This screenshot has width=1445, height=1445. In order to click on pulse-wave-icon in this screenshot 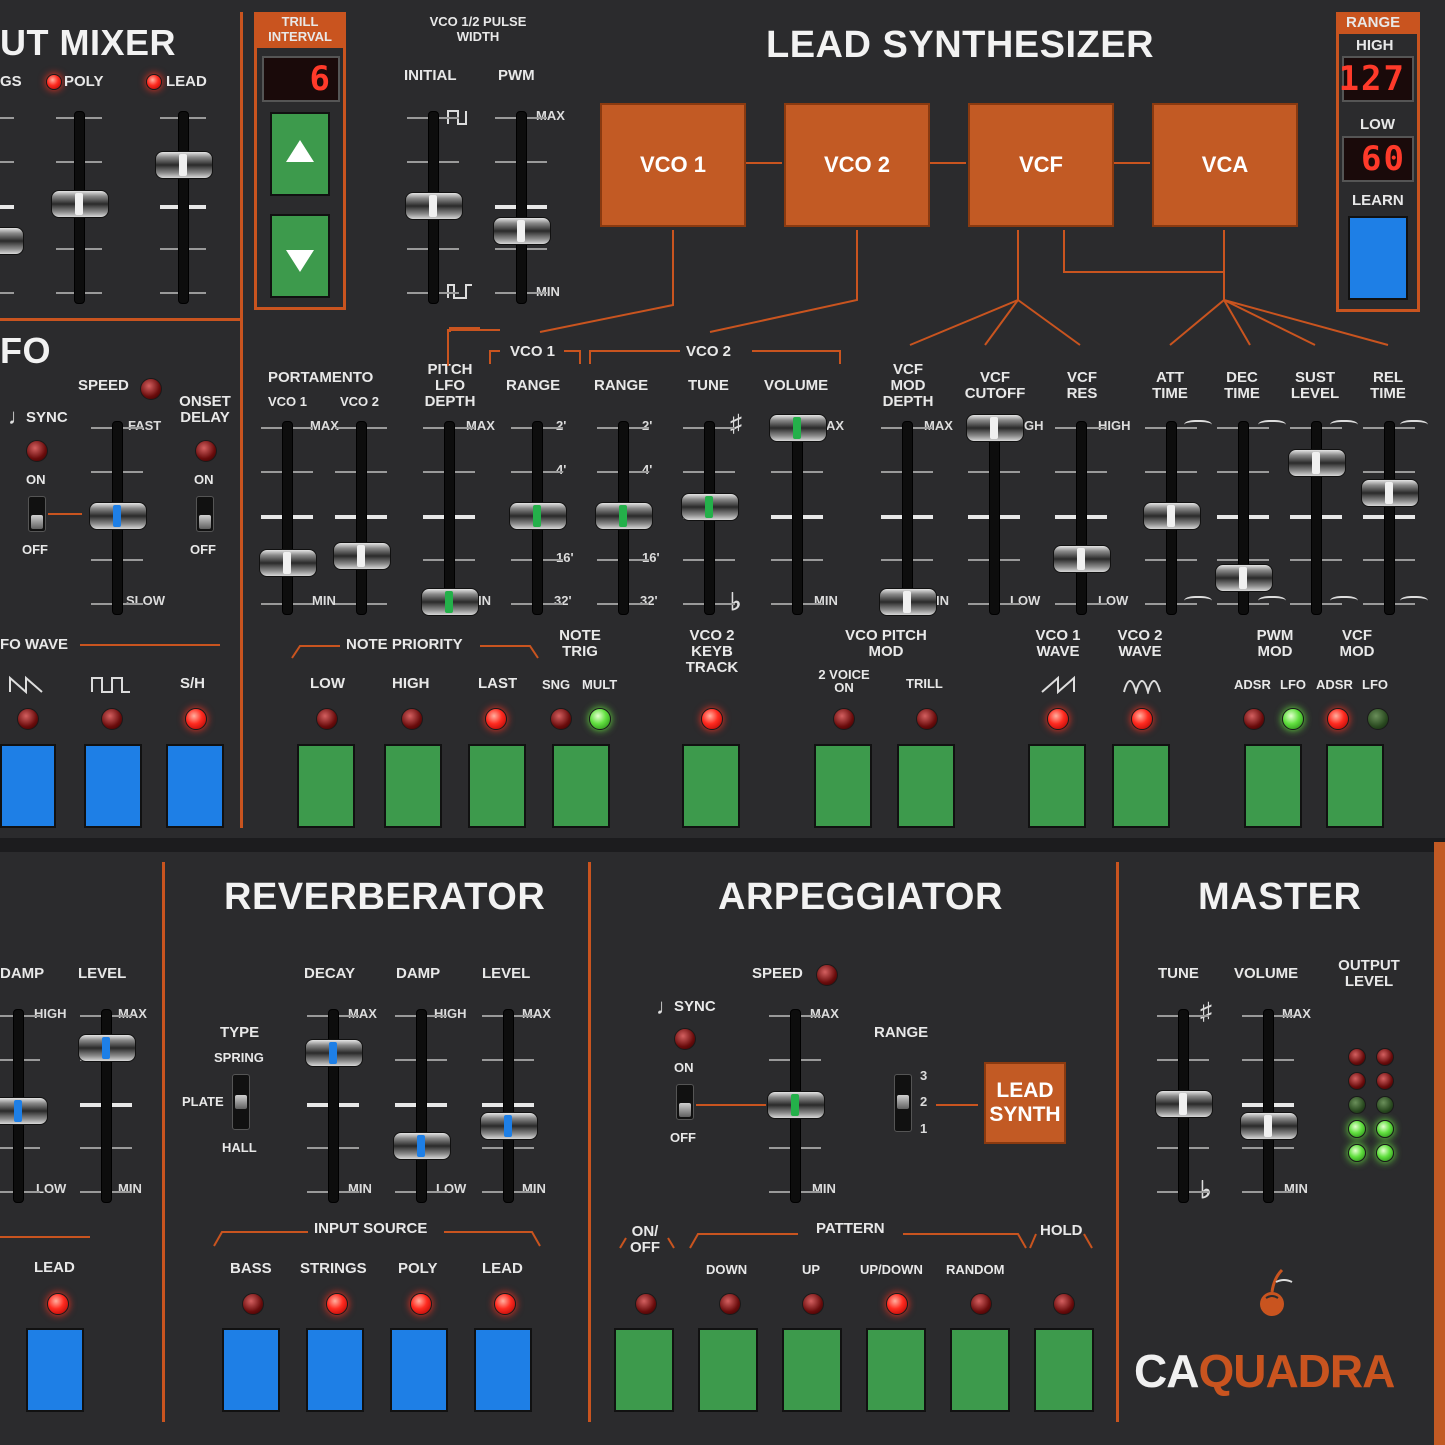, I will do `click(1142, 687)`.